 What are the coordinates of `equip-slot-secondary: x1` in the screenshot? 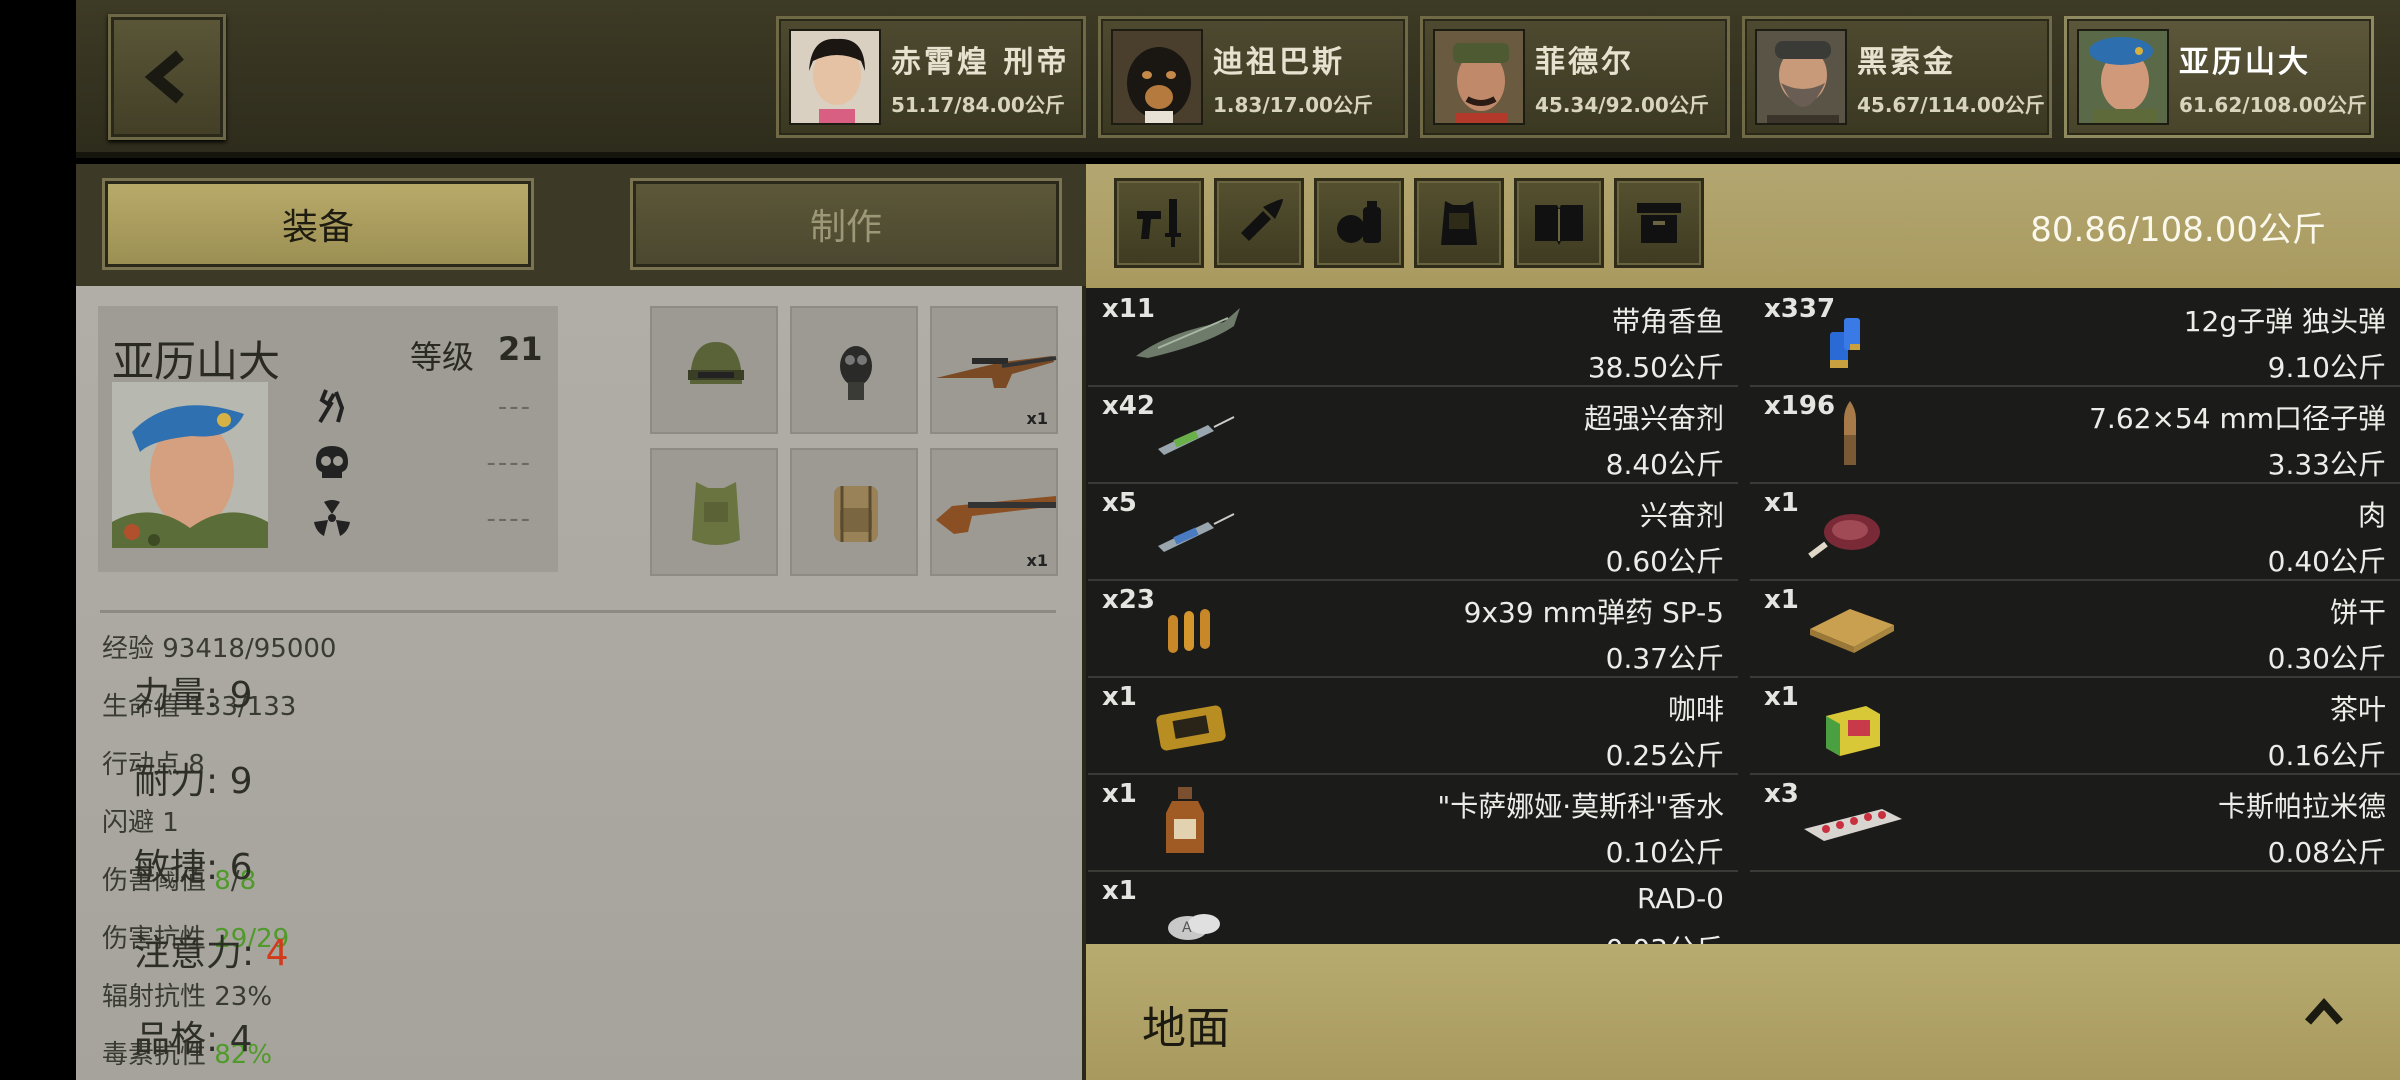 It's located at (994, 512).